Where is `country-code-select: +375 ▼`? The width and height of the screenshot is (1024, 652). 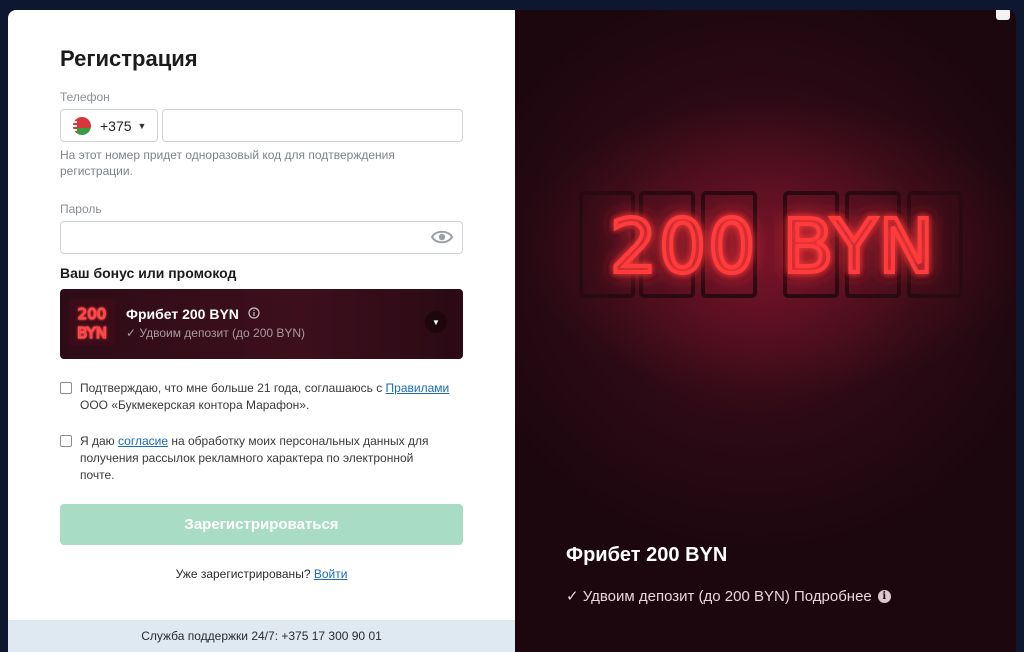 country-code-select: +375 ▼ is located at coordinates (109, 125).